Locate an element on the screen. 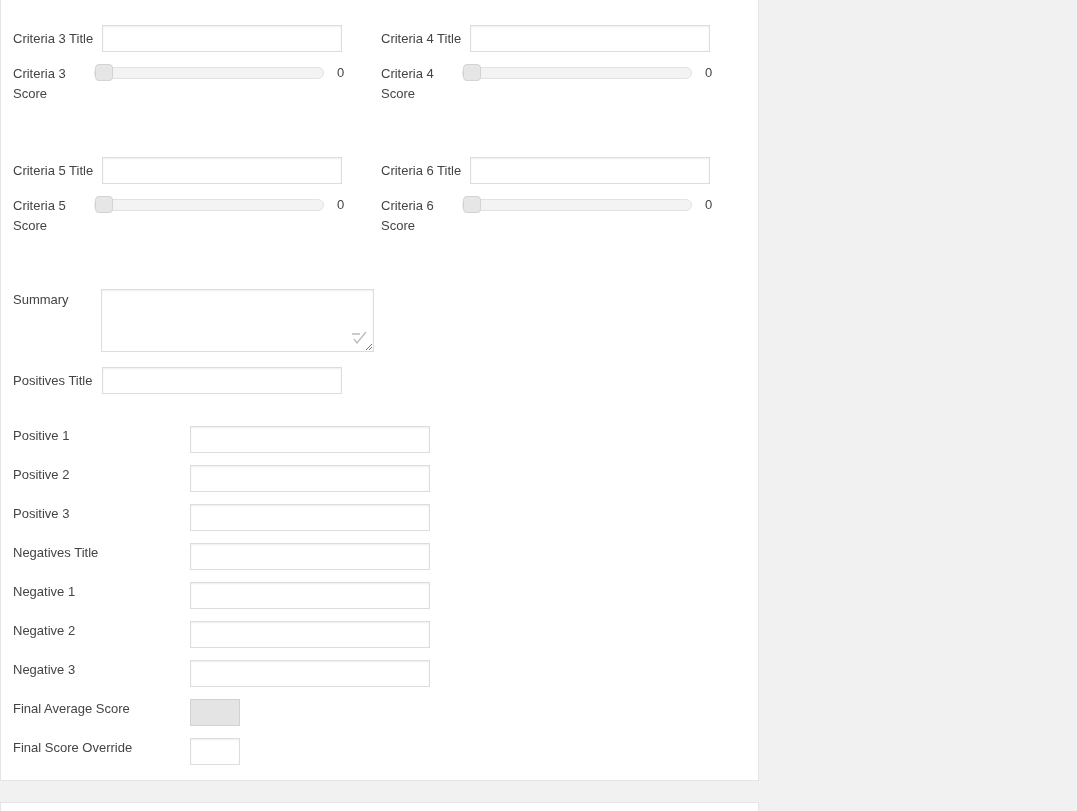  resize-handle-icon is located at coordinates (368, 346).